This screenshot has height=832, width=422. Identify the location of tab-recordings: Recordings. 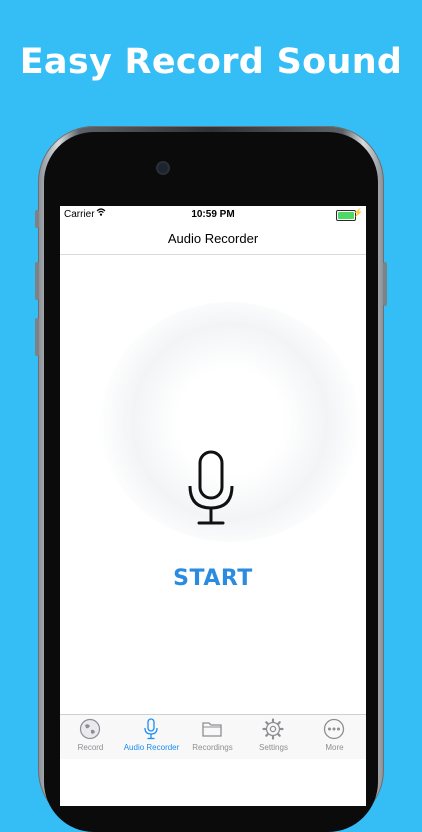
(212, 737).